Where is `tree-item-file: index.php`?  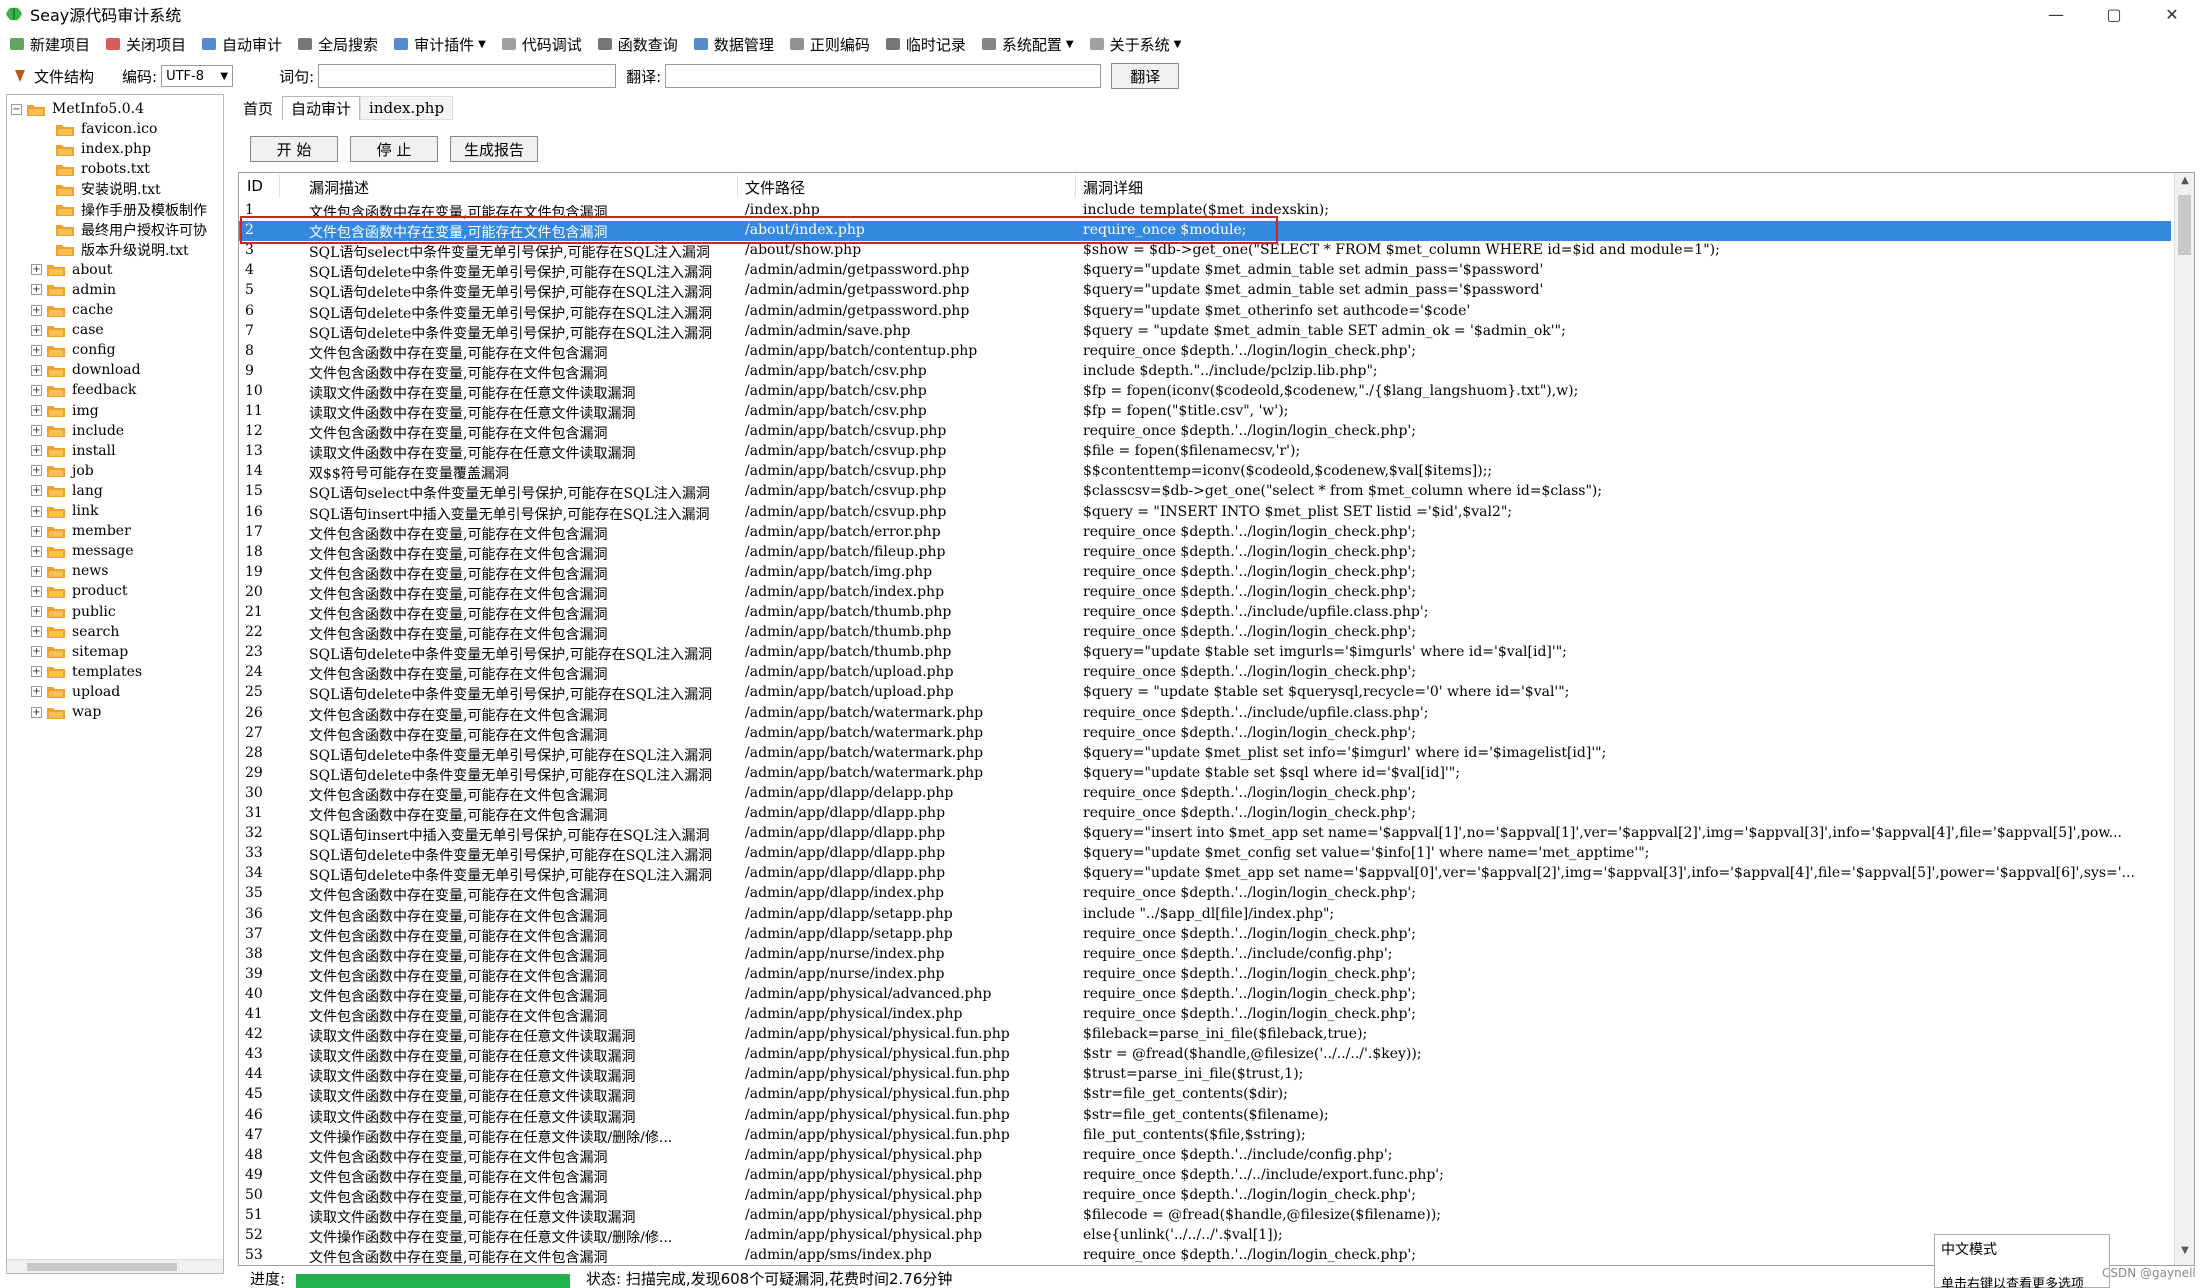 tree-item-file: index.php is located at coordinates (103, 149).